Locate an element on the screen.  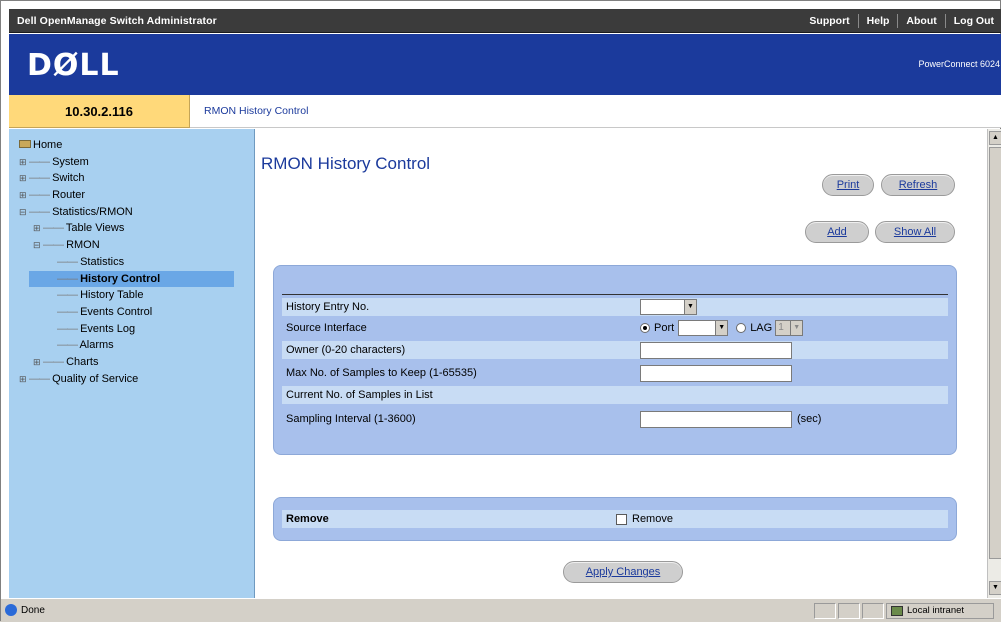
remove-row: Remove Remove is located at coordinates (615, 519).